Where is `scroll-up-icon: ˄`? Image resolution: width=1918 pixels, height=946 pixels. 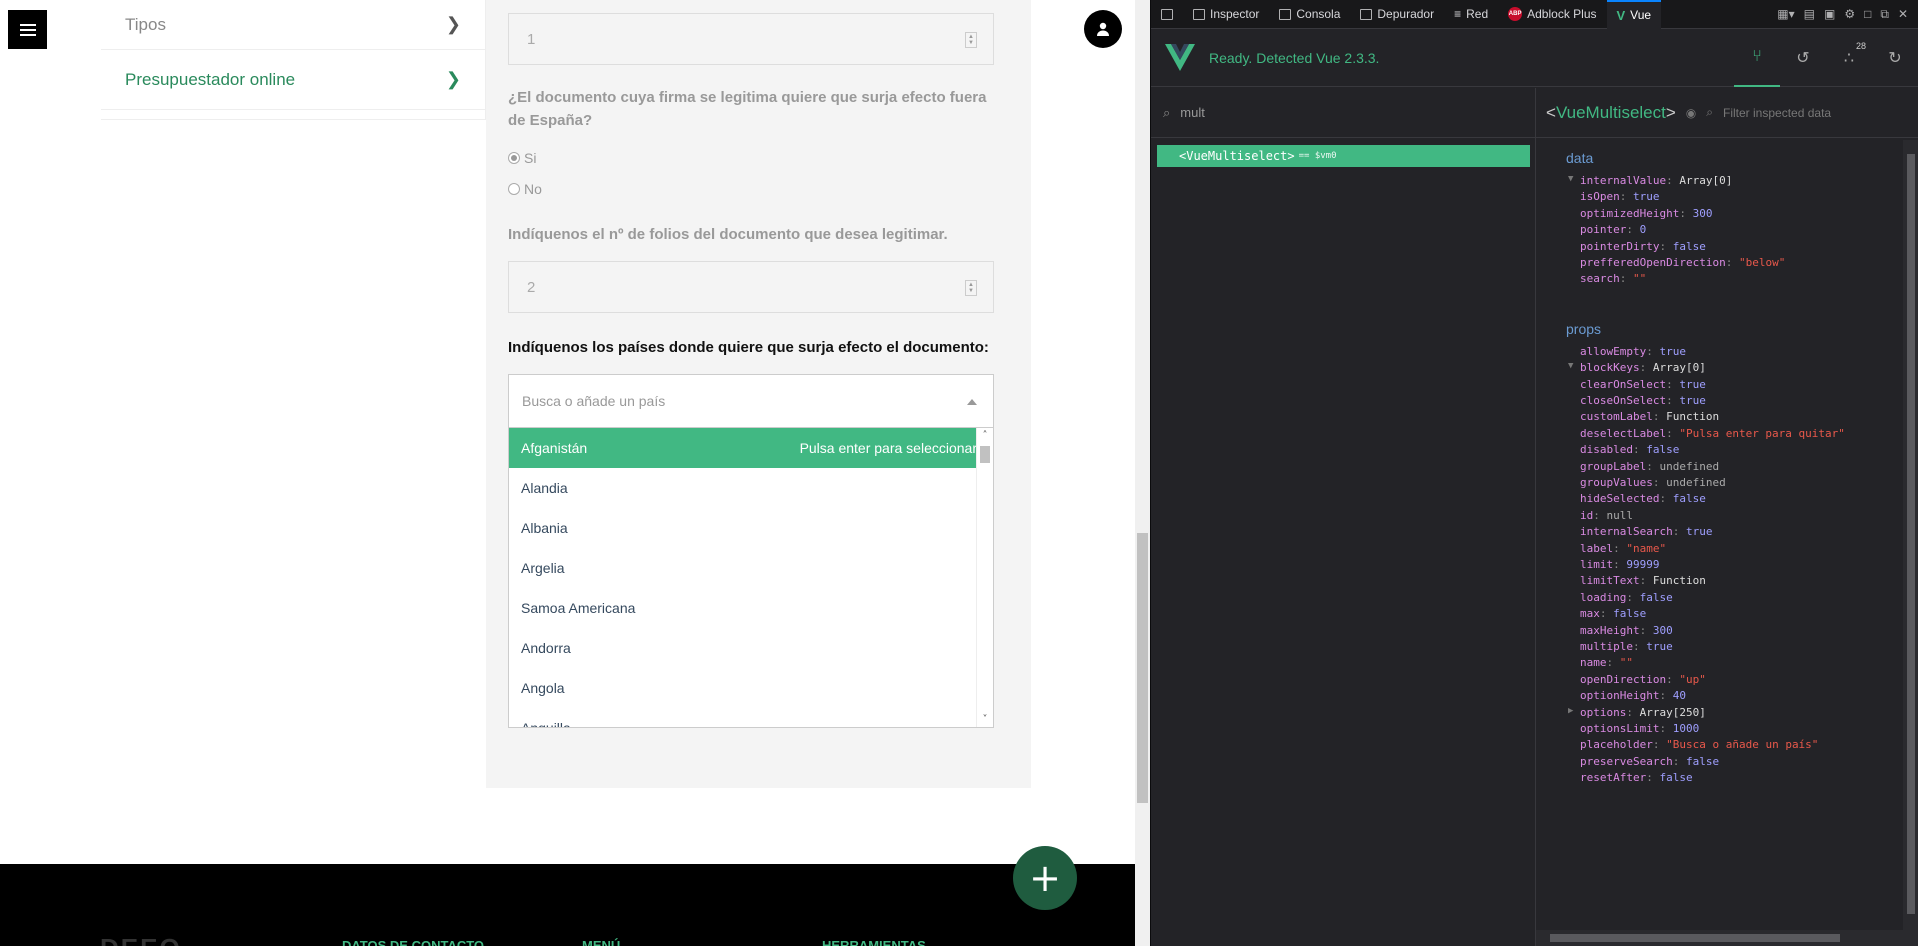
scroll-up-icon: ˄ is located at coordinates (985, 436).